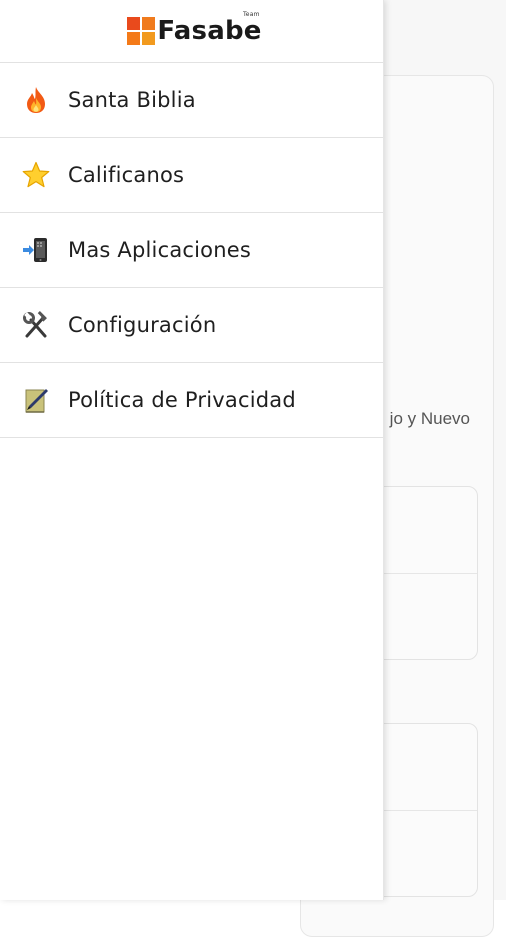  I want to click on app-logo: Fasabe Team, so click(194, 28).